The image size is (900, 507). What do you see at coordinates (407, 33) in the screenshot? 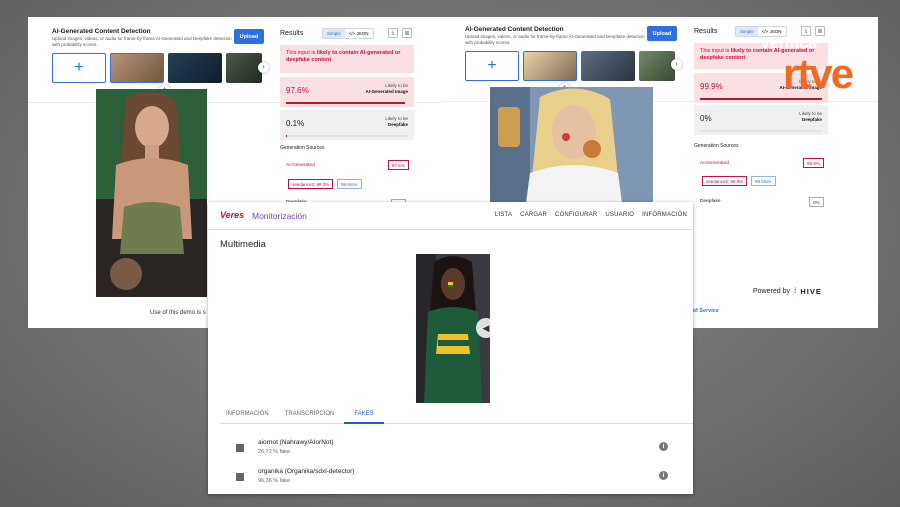
I see `document-icon: ≣` at bounding box center [407, 33].